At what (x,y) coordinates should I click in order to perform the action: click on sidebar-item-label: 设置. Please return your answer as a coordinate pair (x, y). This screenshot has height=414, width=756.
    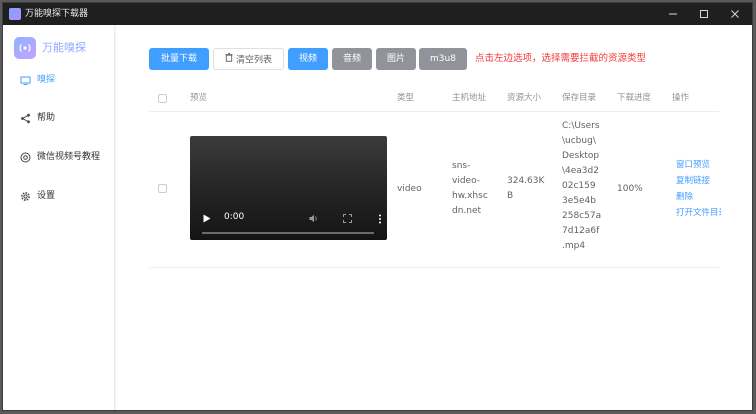
    Looking at the image, I should click on (46, 196).